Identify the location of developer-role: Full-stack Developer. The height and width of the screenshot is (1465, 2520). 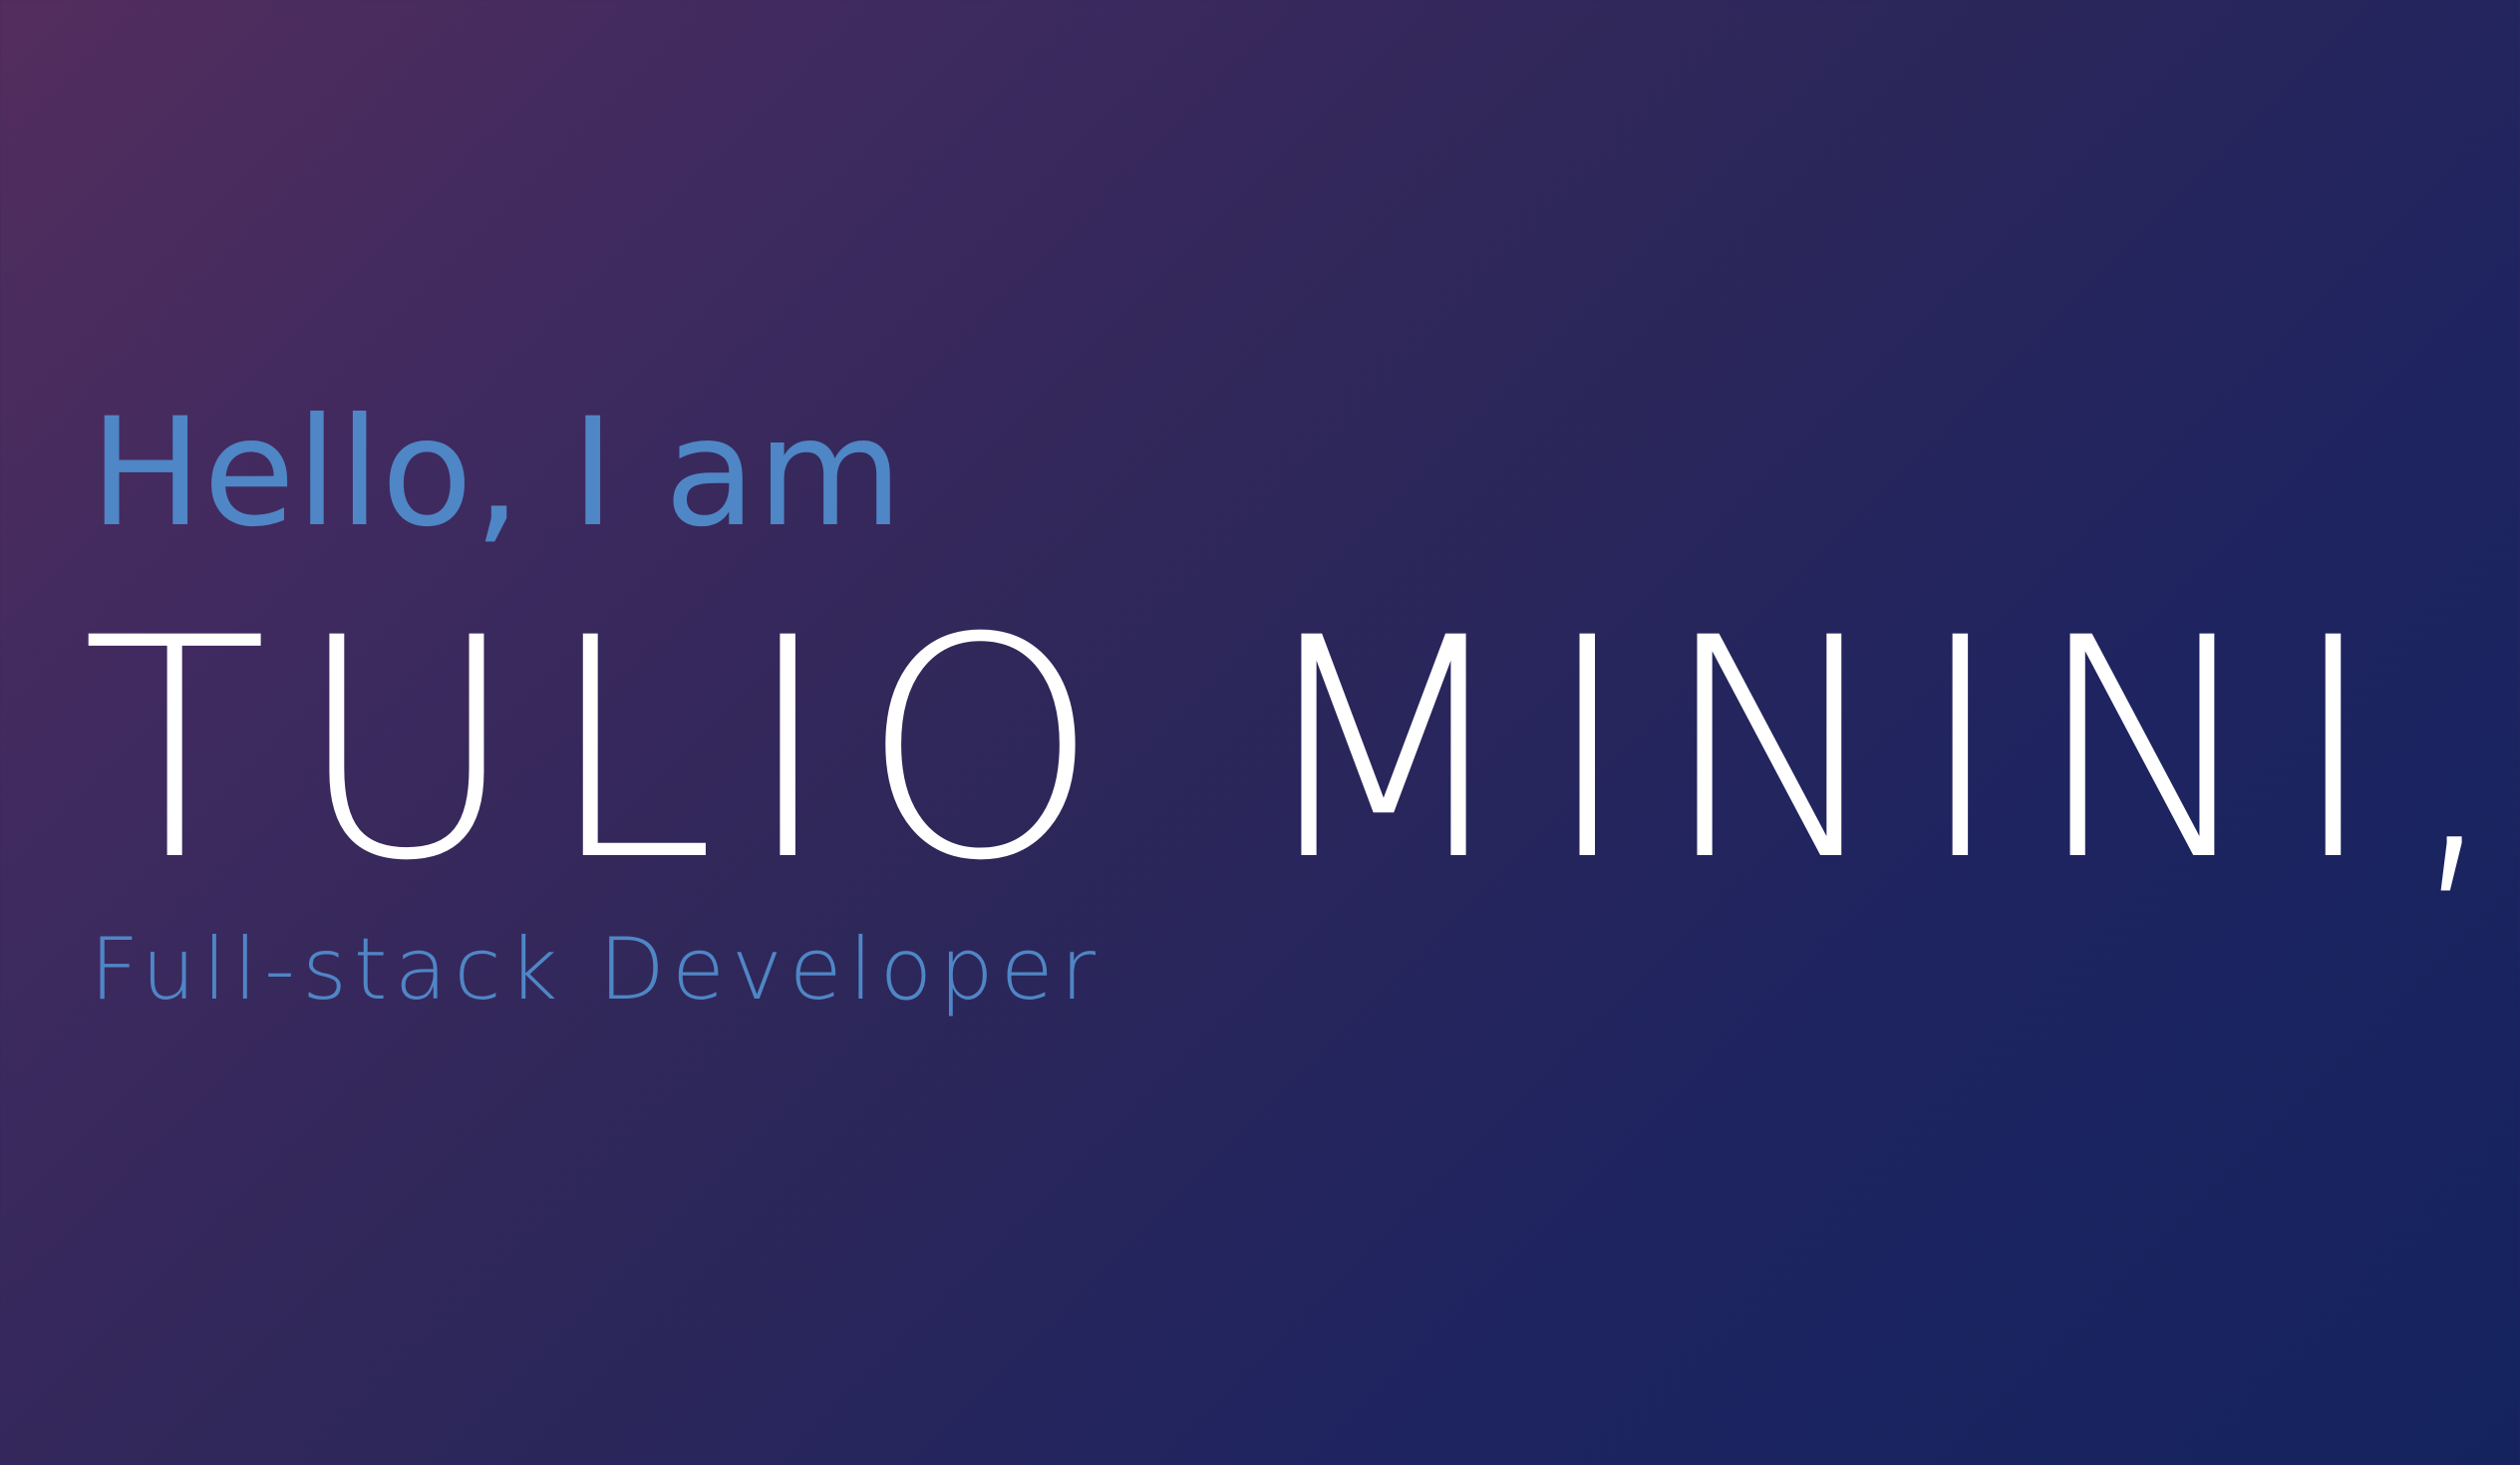
(596, 970).